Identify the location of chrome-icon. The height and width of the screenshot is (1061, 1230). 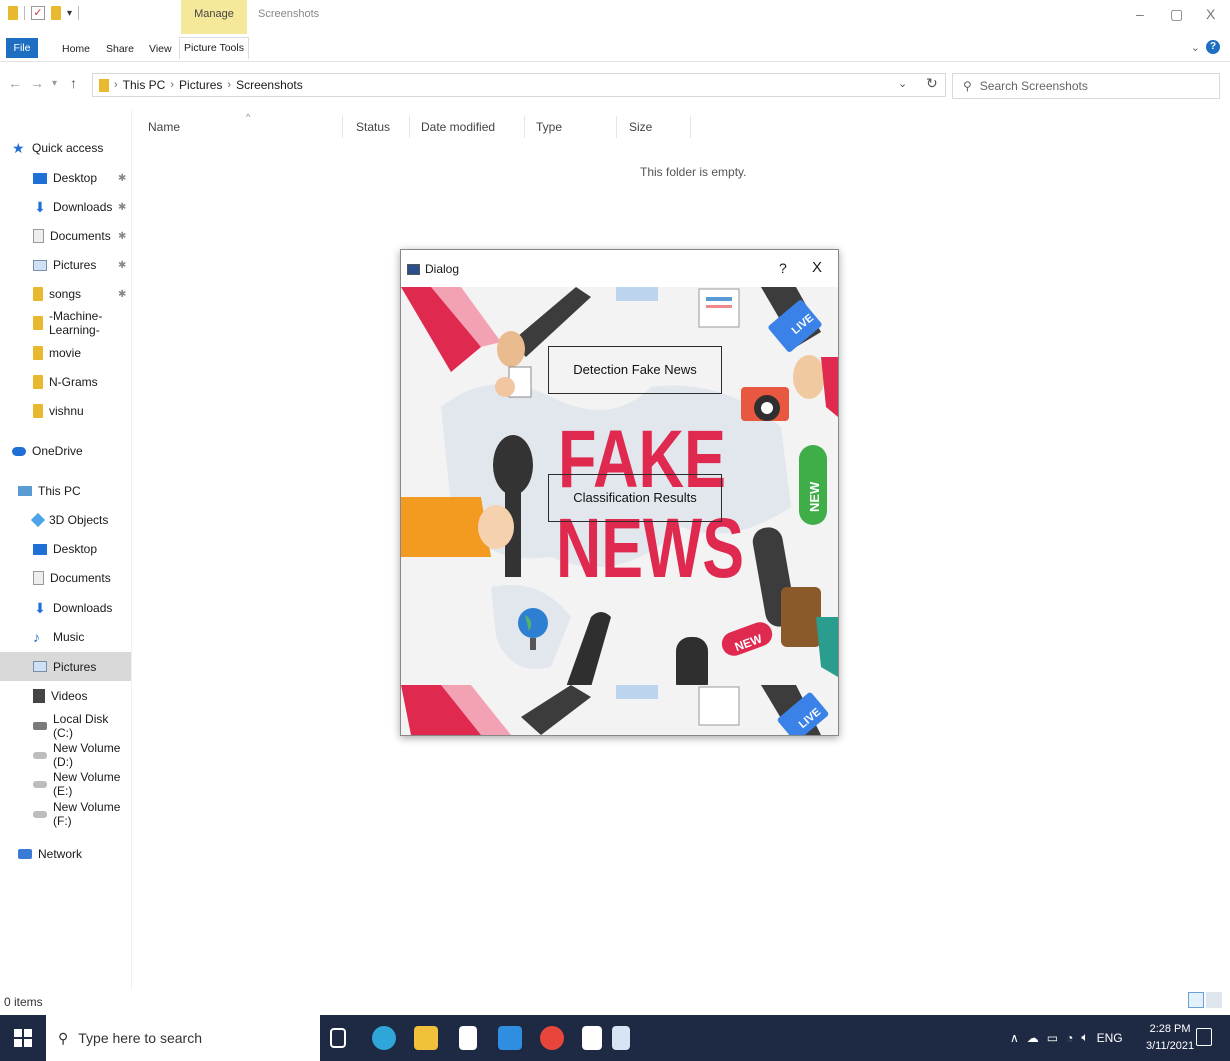
(552, 1038).